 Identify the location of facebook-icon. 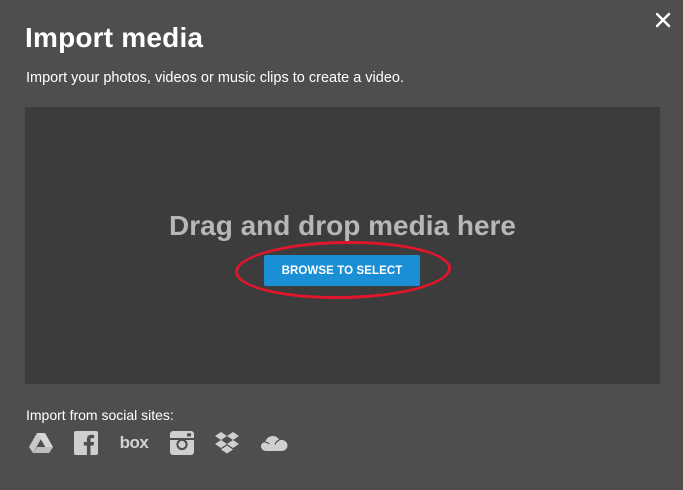
(86, 443).